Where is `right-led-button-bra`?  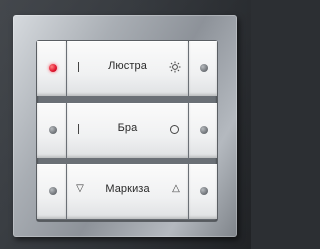
right-led-button-bra is located at coordinates (203, 130).